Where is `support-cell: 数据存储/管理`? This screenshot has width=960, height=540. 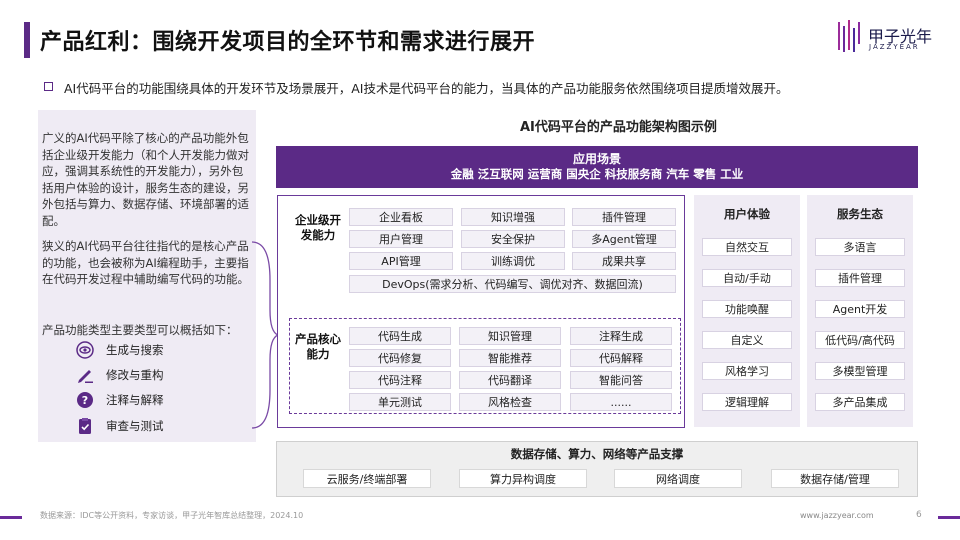 support-cell: 数据存储/管理 is located at coordinates (835, 478).